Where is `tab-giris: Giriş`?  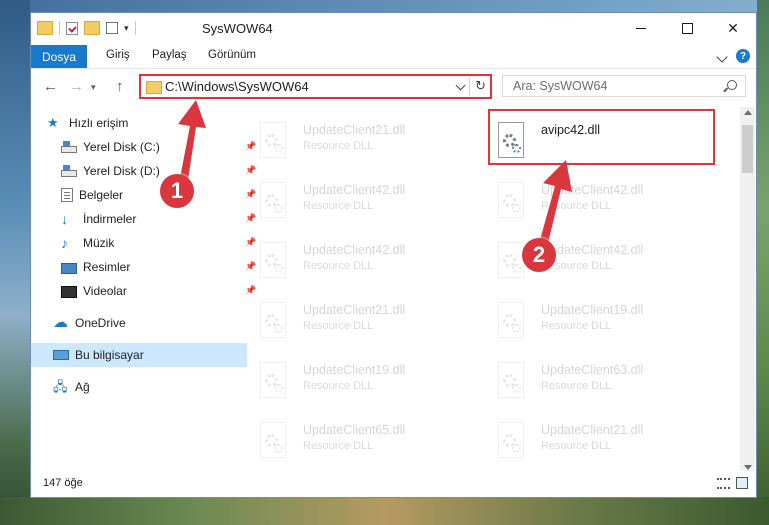 tab-giris: Giriş is located at coordinates (118, 55).